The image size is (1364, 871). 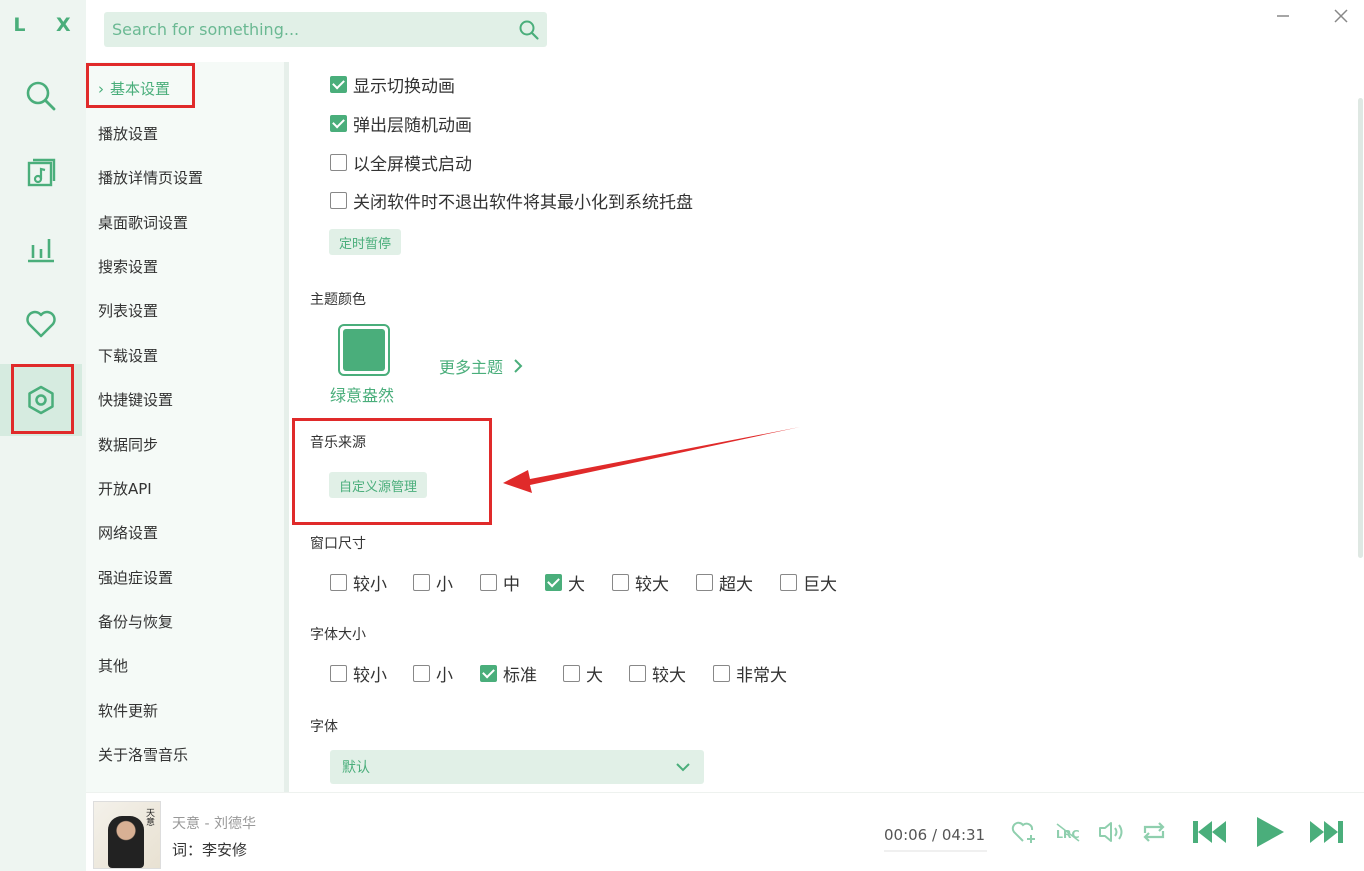 I want to click on rail-favorites-button, so click(x=41, y=324).